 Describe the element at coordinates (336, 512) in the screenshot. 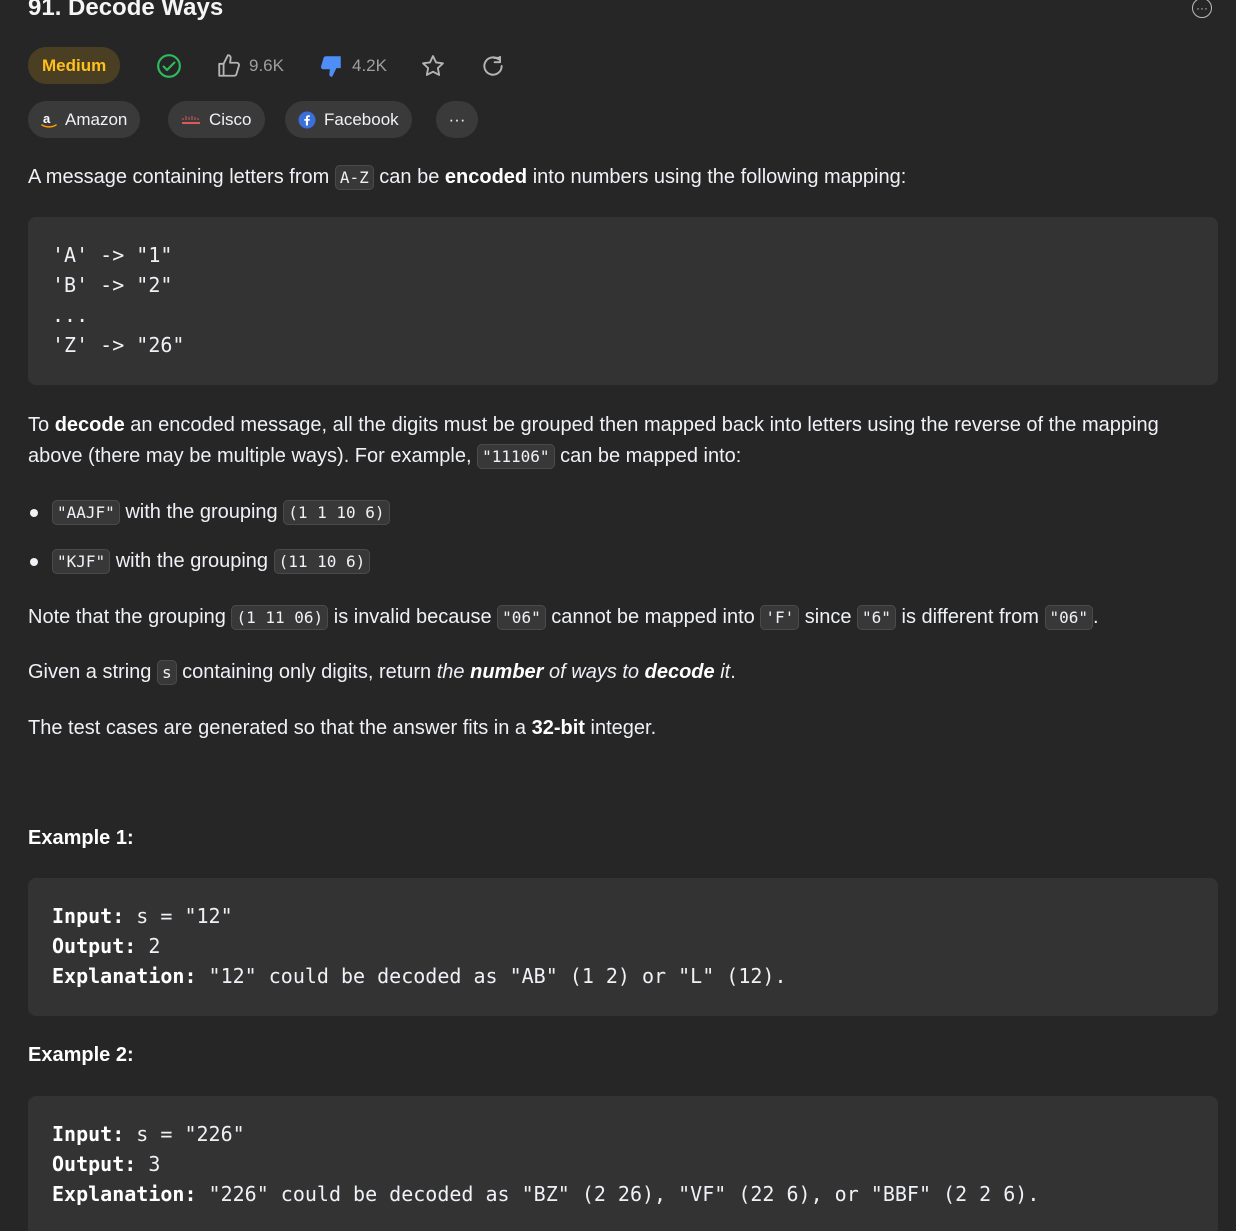

I see `inline-code: (1 1 10 6)` at that location.